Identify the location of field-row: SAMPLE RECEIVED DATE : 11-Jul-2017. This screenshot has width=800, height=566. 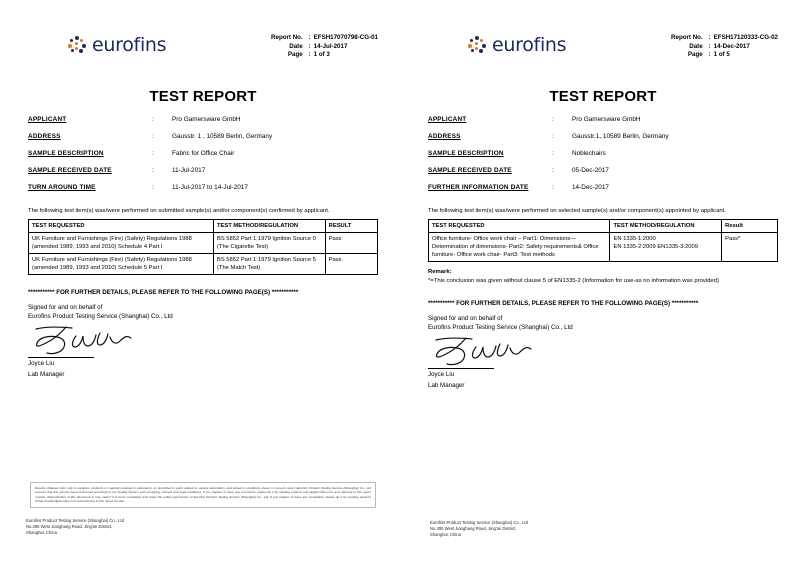
(203, 175).